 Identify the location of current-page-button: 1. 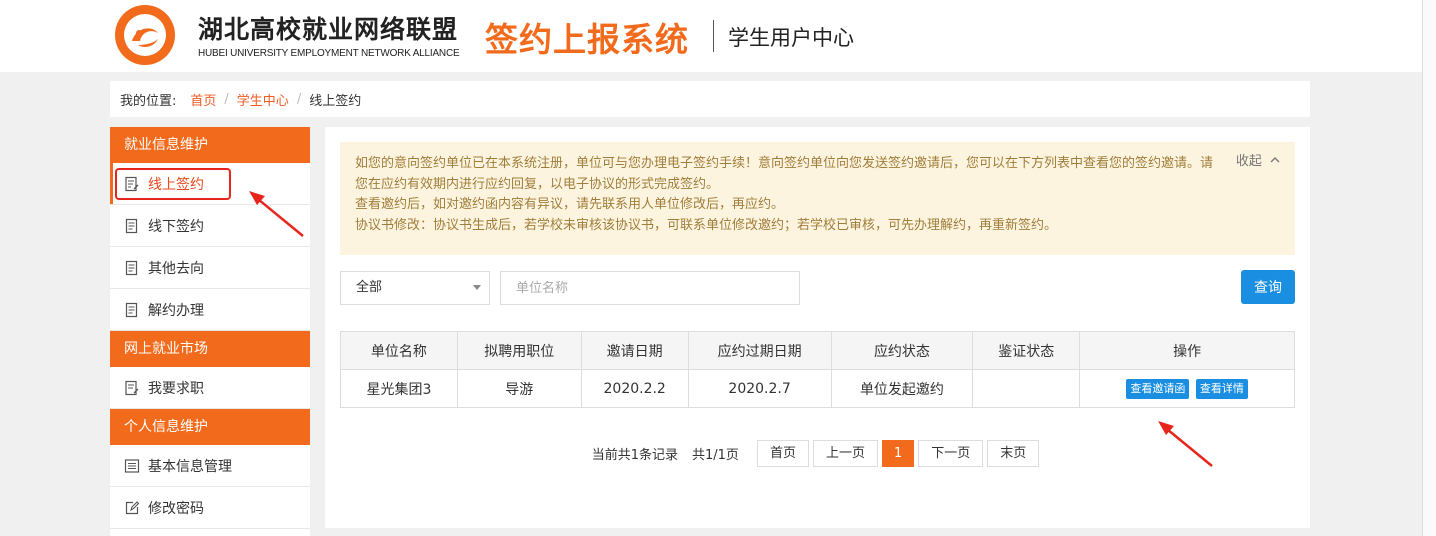
(898, 453).